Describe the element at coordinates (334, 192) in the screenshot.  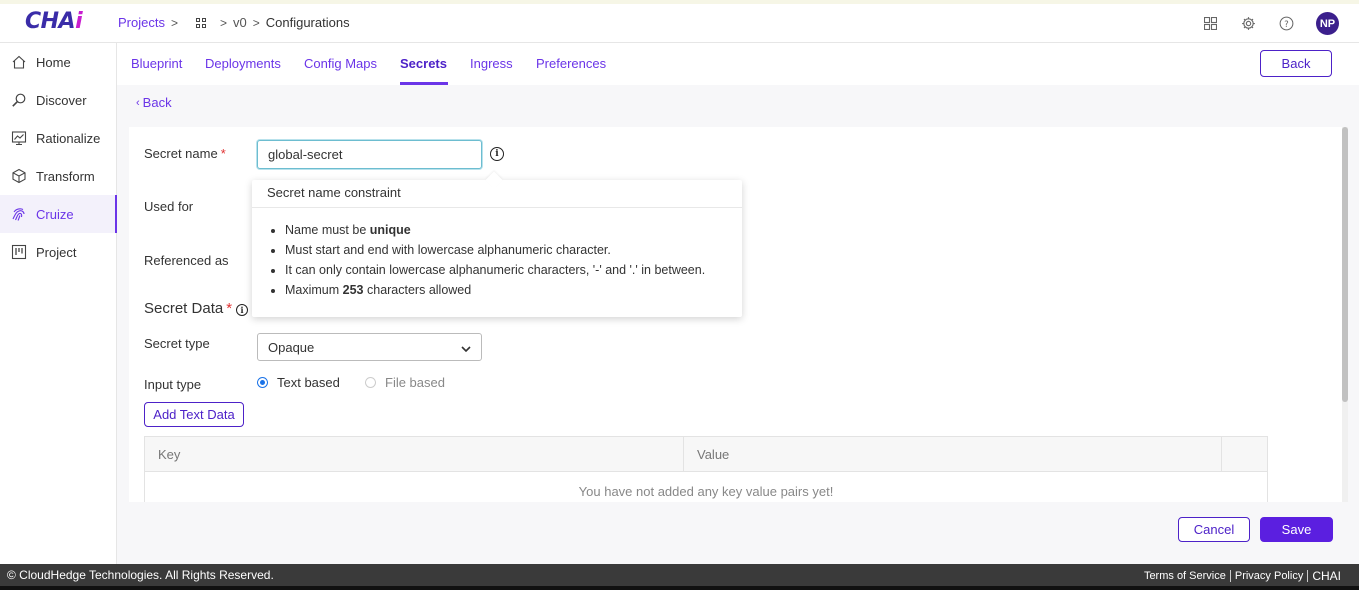
I see `popover-title: Secret name constraint` at that location.